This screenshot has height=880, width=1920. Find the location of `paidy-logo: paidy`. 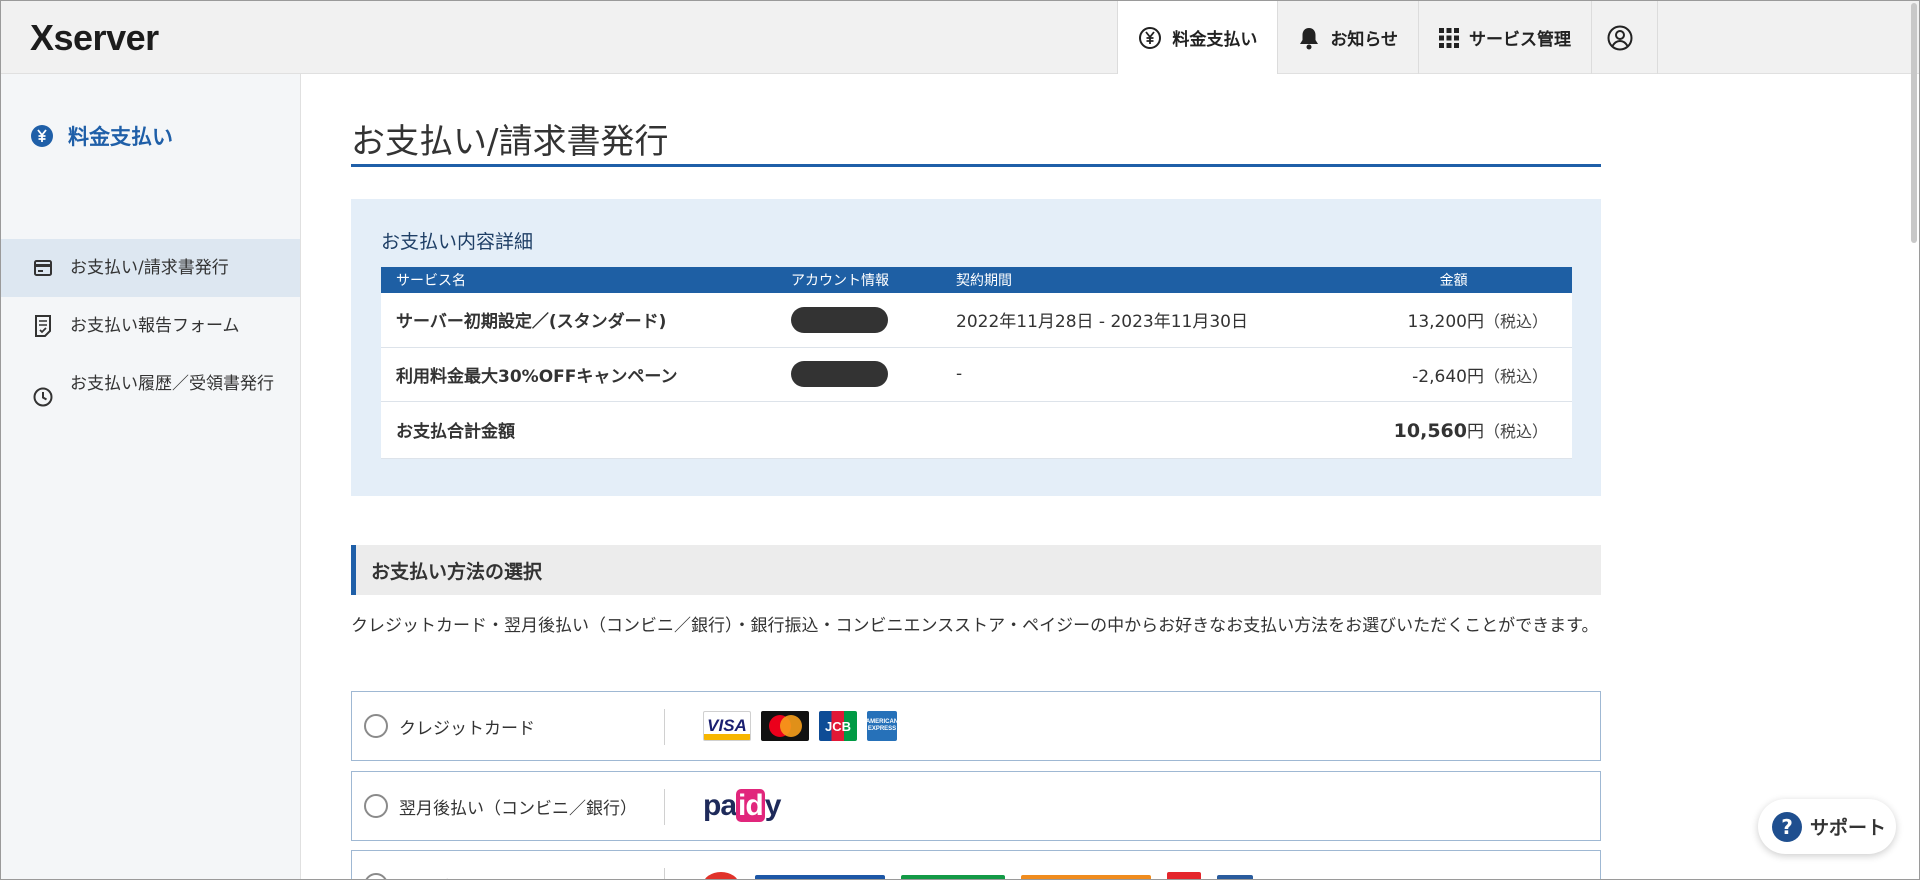

paidy-logo: paidy is located at coordinates (742, 806).